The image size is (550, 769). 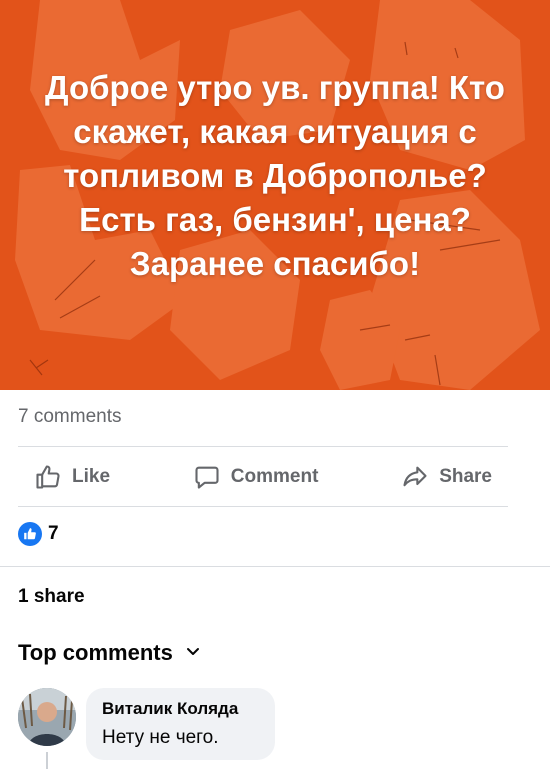 I want to click on comment-item: Виталик Коляда Нету не чего., so click(x=146, y=724).